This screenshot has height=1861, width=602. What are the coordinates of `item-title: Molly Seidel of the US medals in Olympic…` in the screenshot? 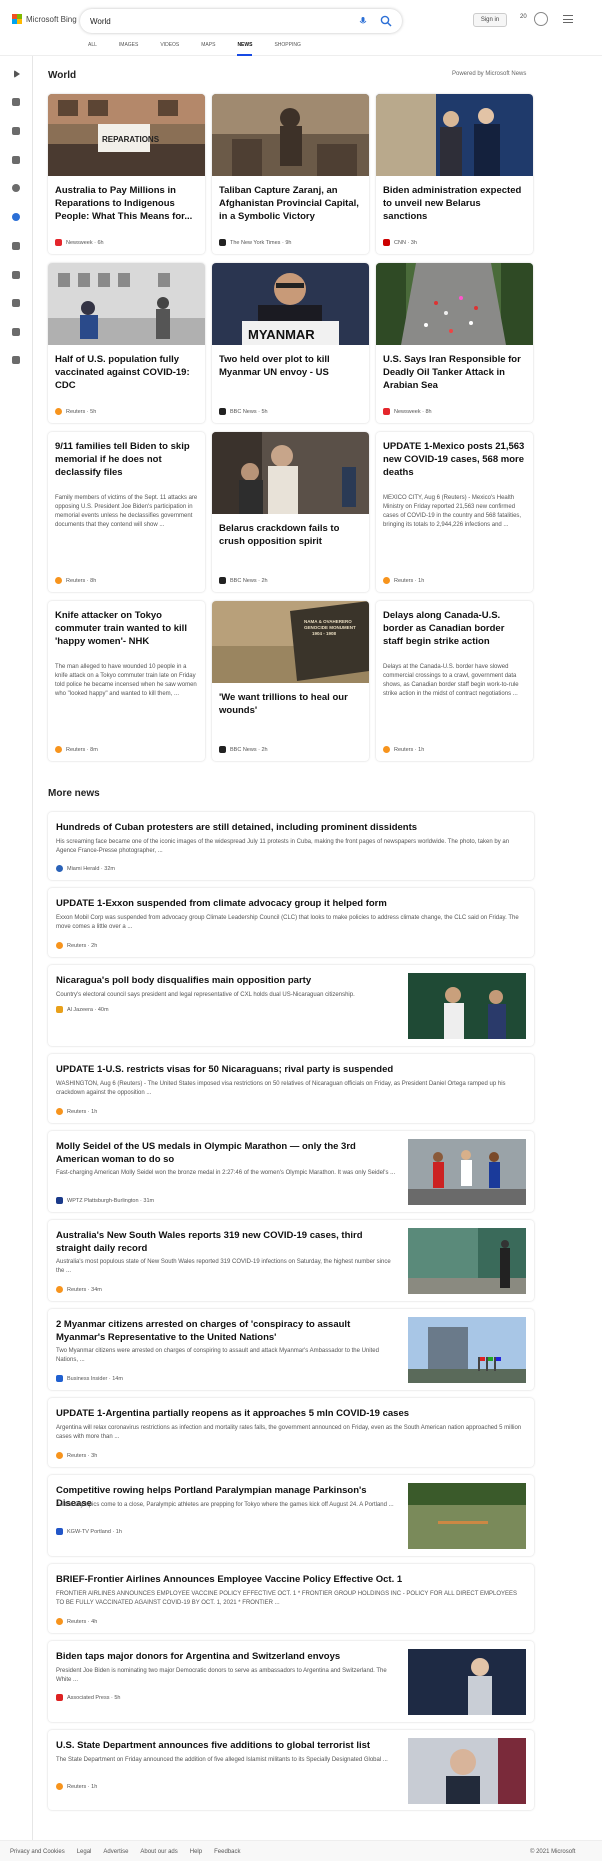 It's located at (226, 1153).